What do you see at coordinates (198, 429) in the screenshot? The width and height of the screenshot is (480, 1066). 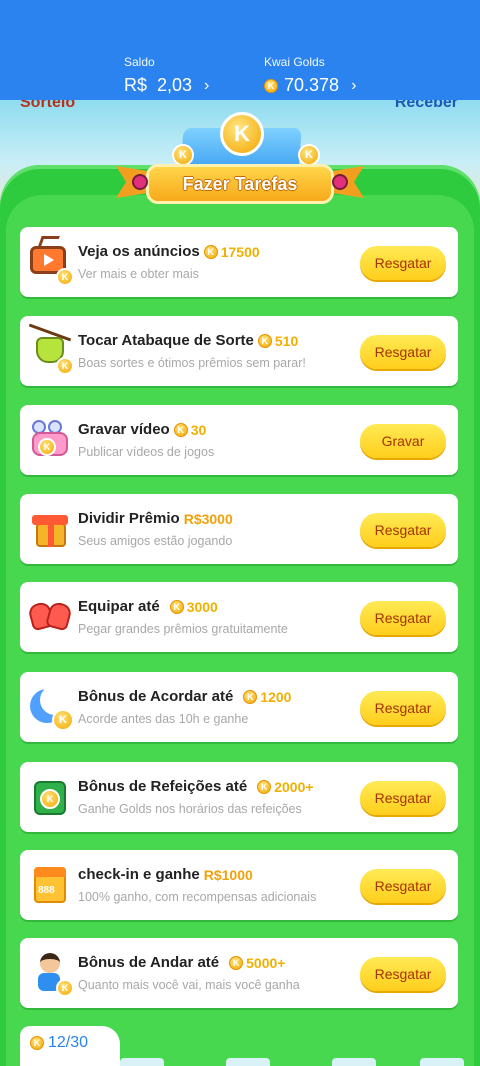 I see `task-reward-value: 30` at bounding box center [198, 429].